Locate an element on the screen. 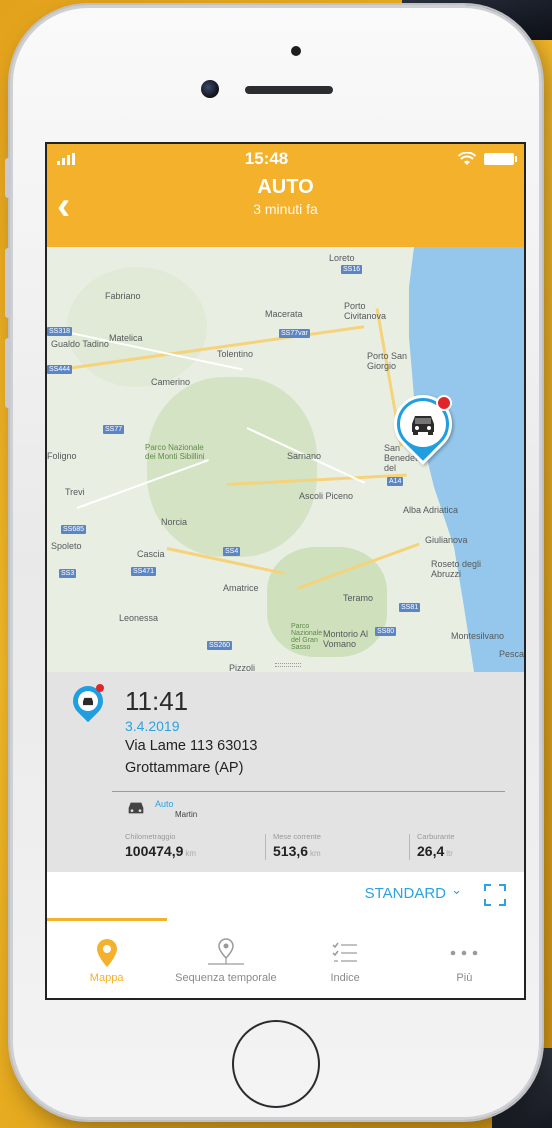 This screenshot has width=552, height=1128. map-label: Giulianova is located at coordinates (446, 540).